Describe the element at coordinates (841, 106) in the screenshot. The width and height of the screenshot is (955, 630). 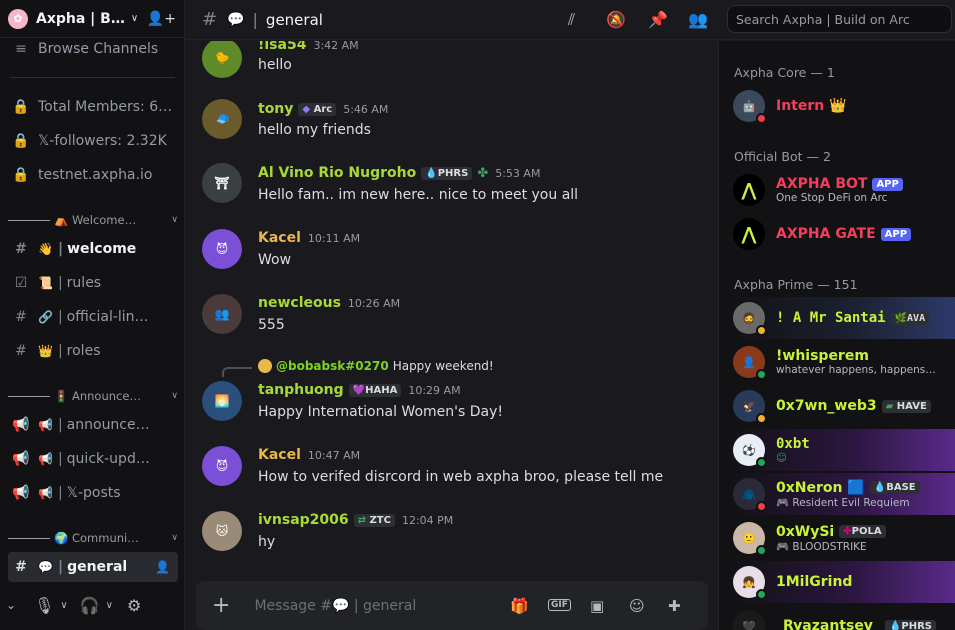
I see `member-item: 🤖 Intern 👑` at that location.